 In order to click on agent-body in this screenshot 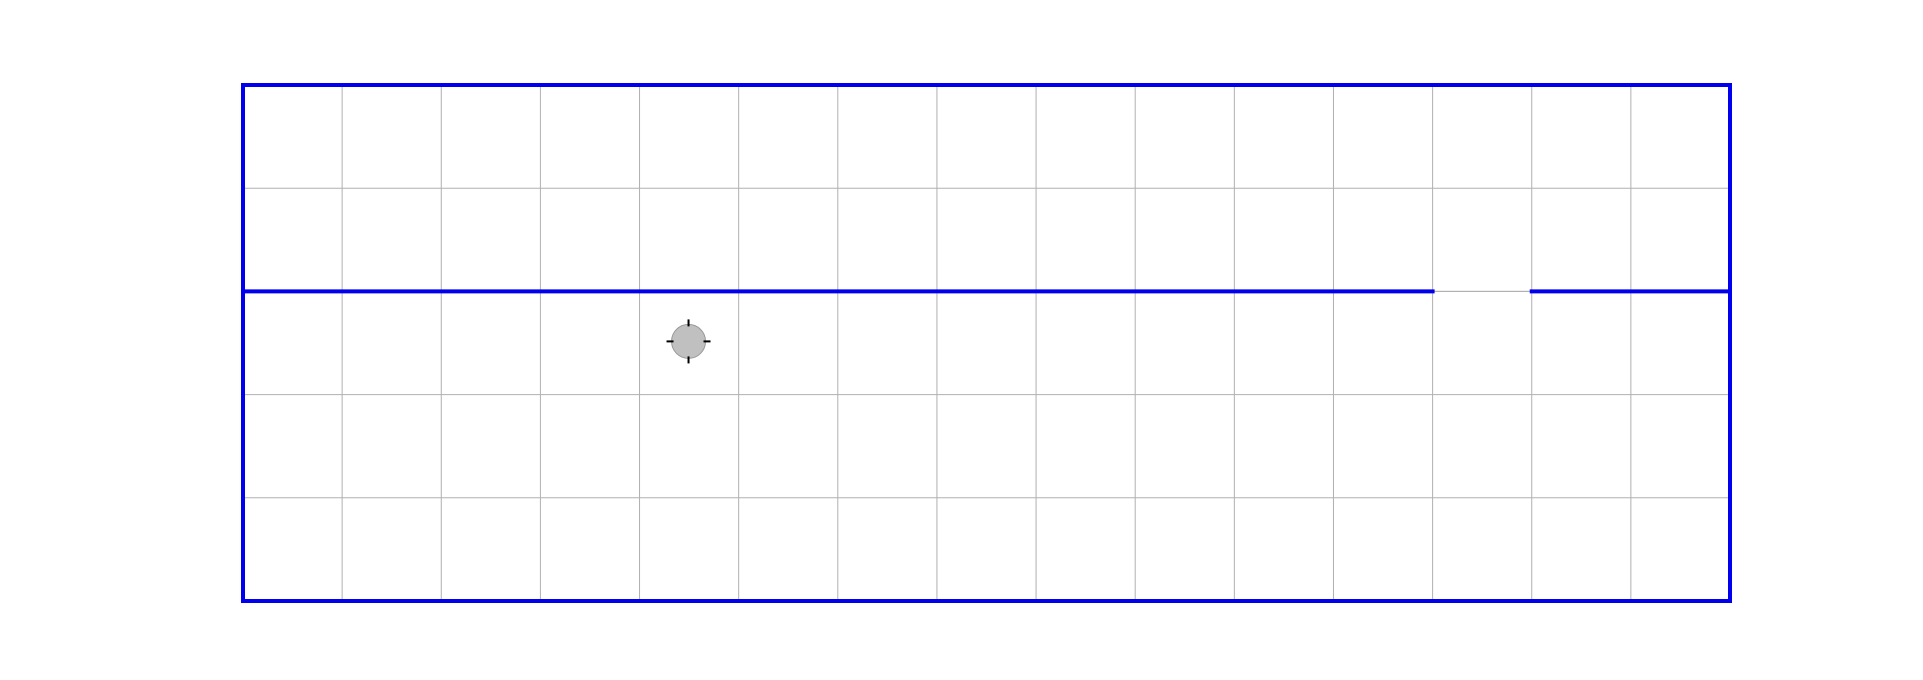, I will do `click(689, 341)`.